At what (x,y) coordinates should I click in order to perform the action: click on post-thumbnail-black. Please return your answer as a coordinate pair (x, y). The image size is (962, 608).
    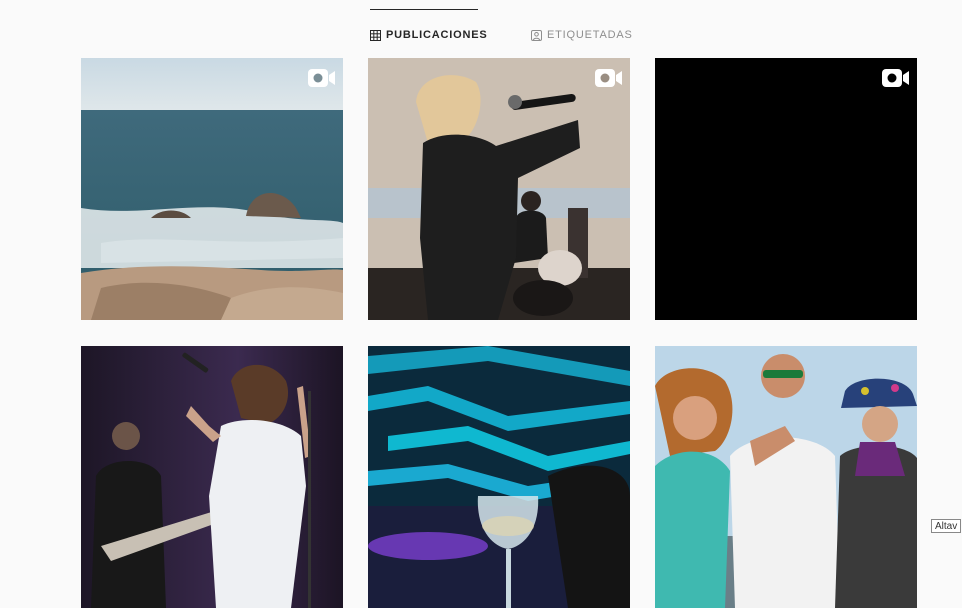
    Looking at the image, I should click on (786, 189).